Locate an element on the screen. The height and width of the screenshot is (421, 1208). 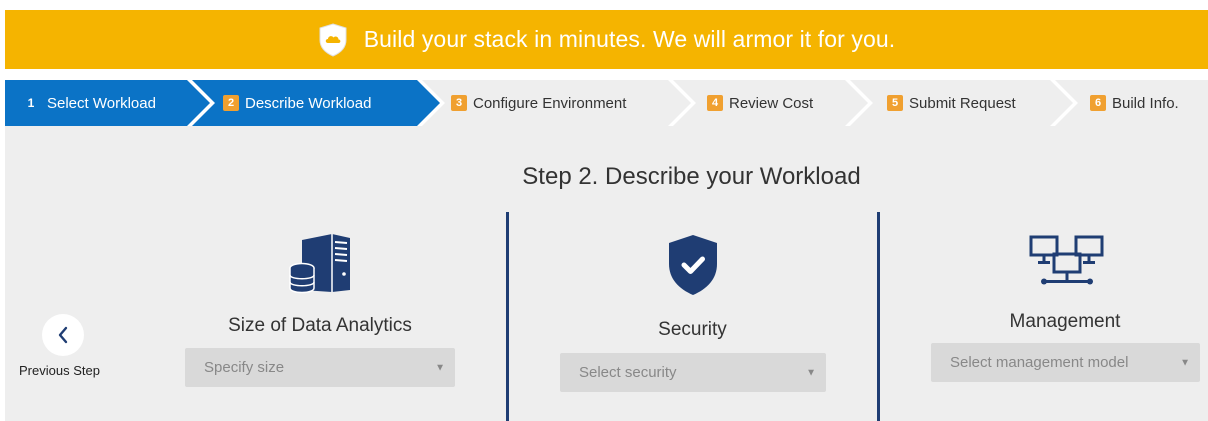
size-select: Specify size ▼ is located at coordinates (320, 367).